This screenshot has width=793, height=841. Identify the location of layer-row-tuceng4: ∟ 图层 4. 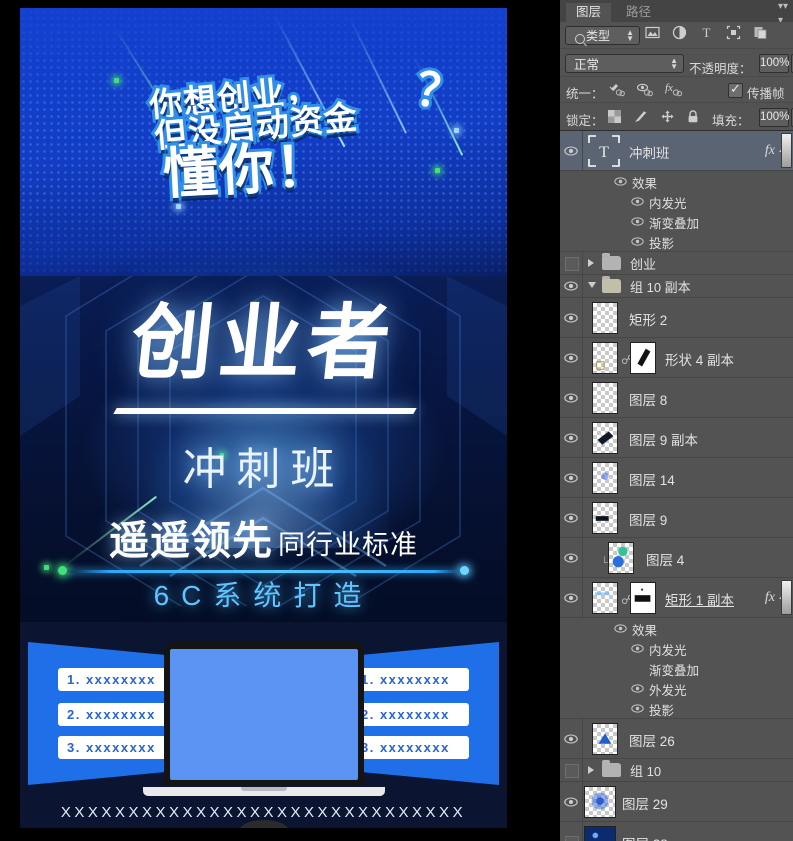
(676, 558).